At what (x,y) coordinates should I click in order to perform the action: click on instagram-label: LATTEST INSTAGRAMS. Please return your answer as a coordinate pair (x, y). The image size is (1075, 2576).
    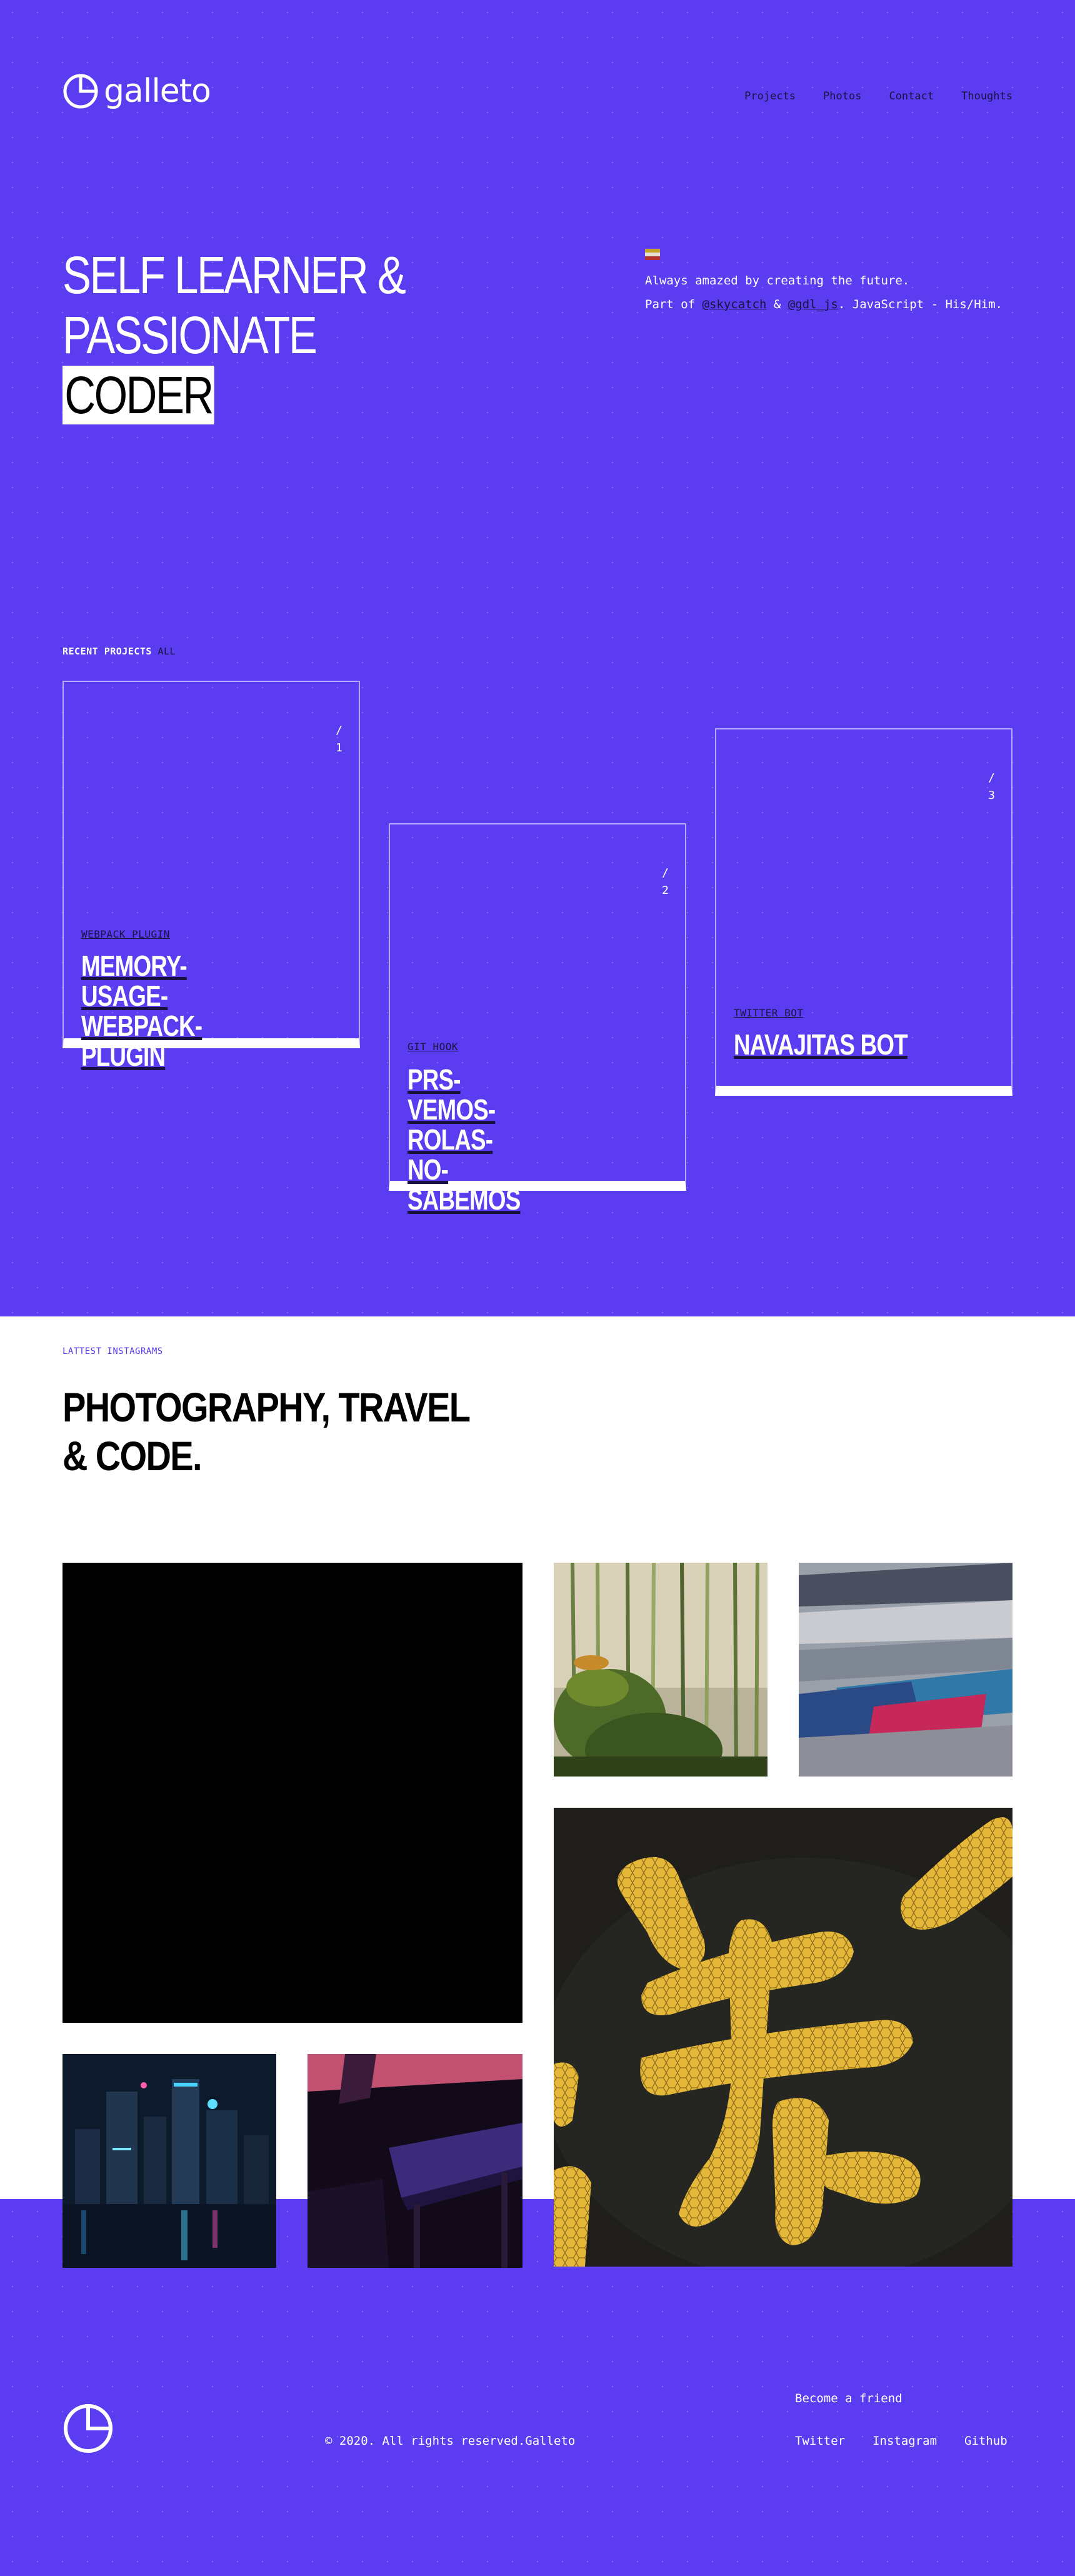
    Looking at the image, I should click on (112, 1351).